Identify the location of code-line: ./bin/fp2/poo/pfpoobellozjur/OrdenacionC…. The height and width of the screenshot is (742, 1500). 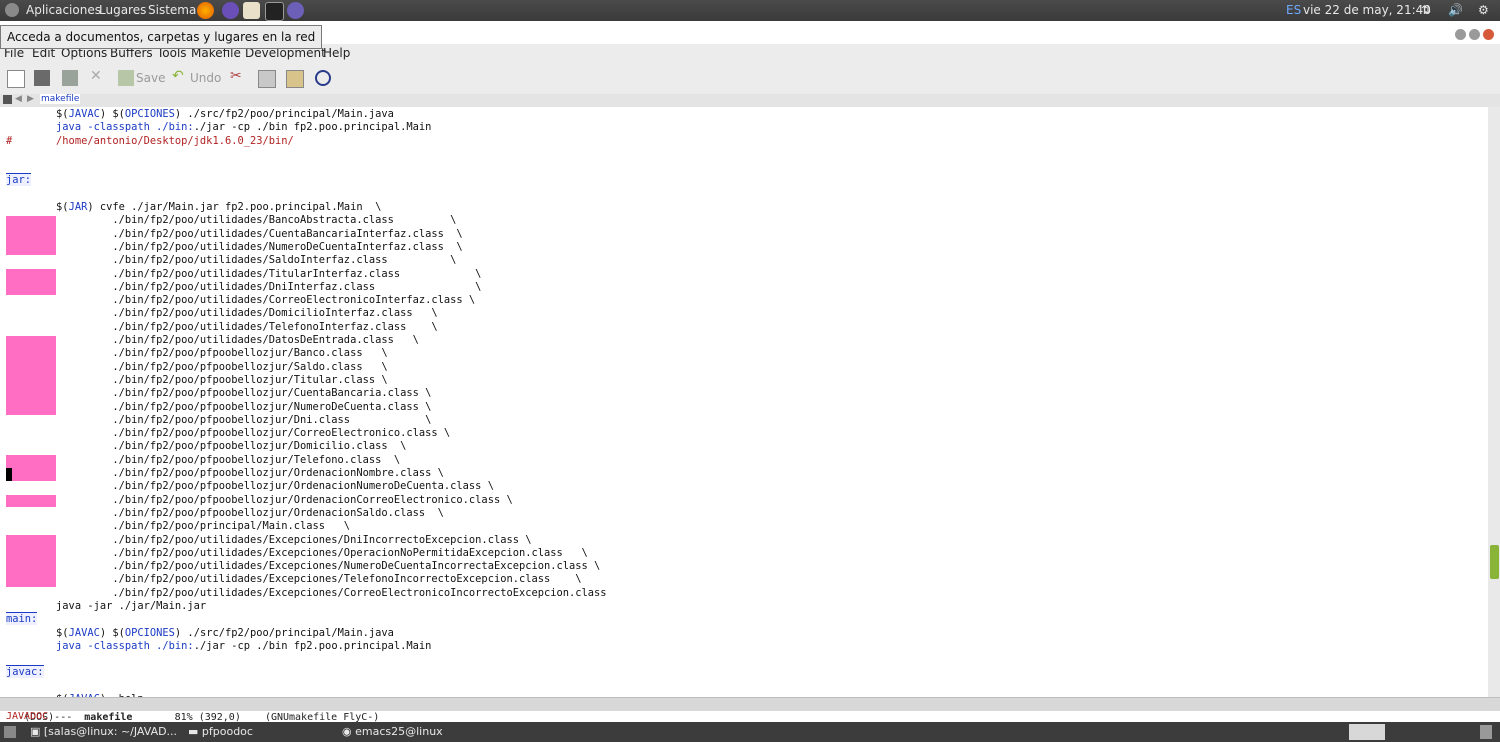
(306, 500).